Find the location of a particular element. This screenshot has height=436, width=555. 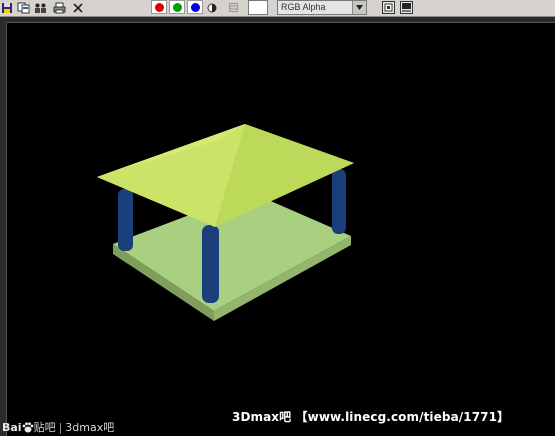

channel-display-value: RGB Alpha is located at coordinates (303, 7).